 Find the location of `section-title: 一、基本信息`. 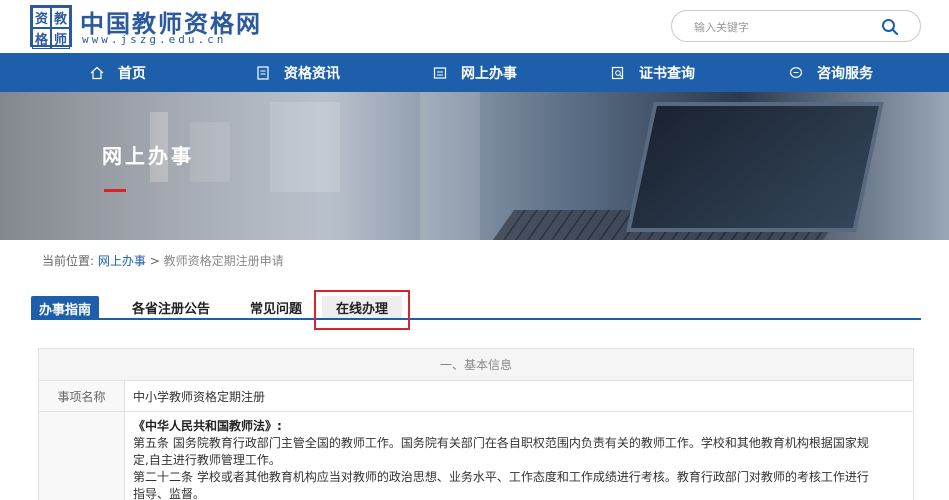

section-title: 一、基本信息 is located at coordinates (476, 365).